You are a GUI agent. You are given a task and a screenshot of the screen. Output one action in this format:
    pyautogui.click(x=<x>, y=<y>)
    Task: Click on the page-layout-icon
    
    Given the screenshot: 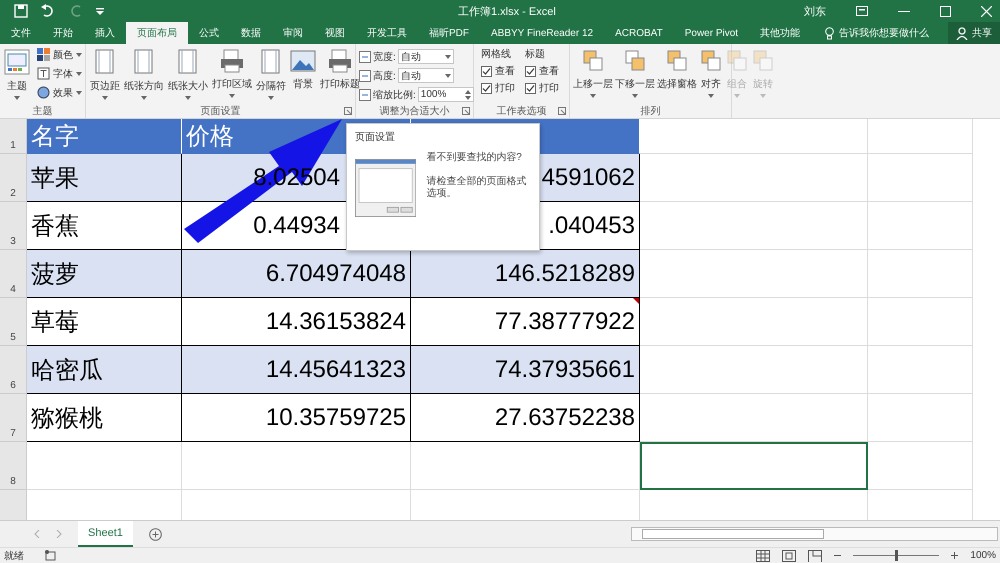 What is the action you would take?
    pyautogui.click(x=789, y=556)
    